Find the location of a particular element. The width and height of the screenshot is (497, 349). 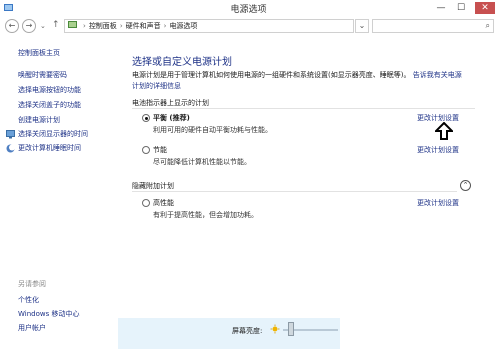

plan-balanced-name: 平衡 (推荐) is located at coordinates (171, 118).